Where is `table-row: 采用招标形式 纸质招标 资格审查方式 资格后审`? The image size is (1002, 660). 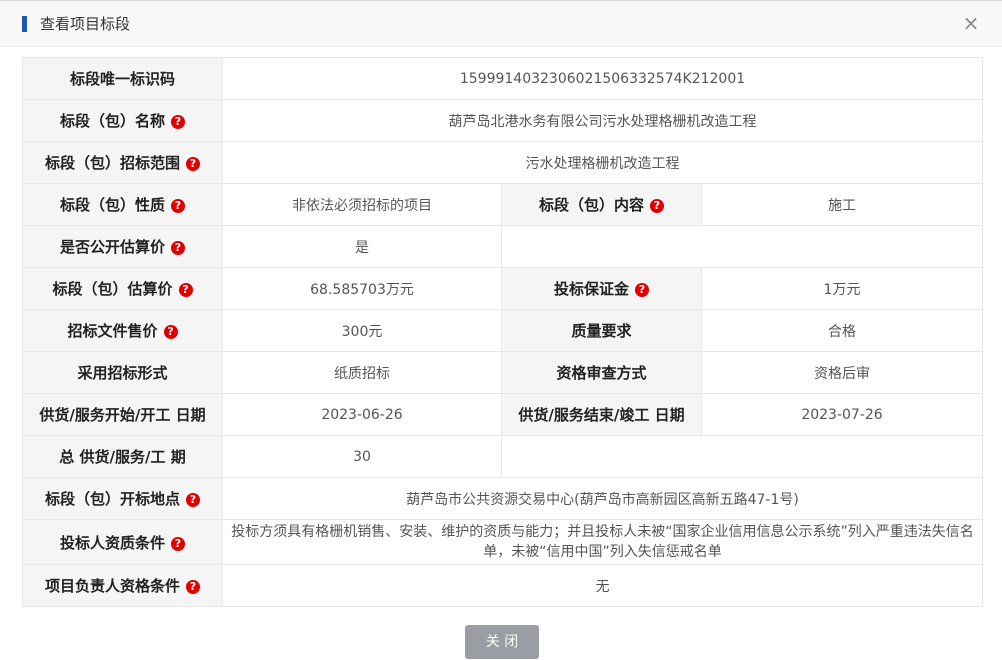 table-row: 采用招标形式 纸质招标 资格审查方式 资格后审 is located at coordinates (502, 372).